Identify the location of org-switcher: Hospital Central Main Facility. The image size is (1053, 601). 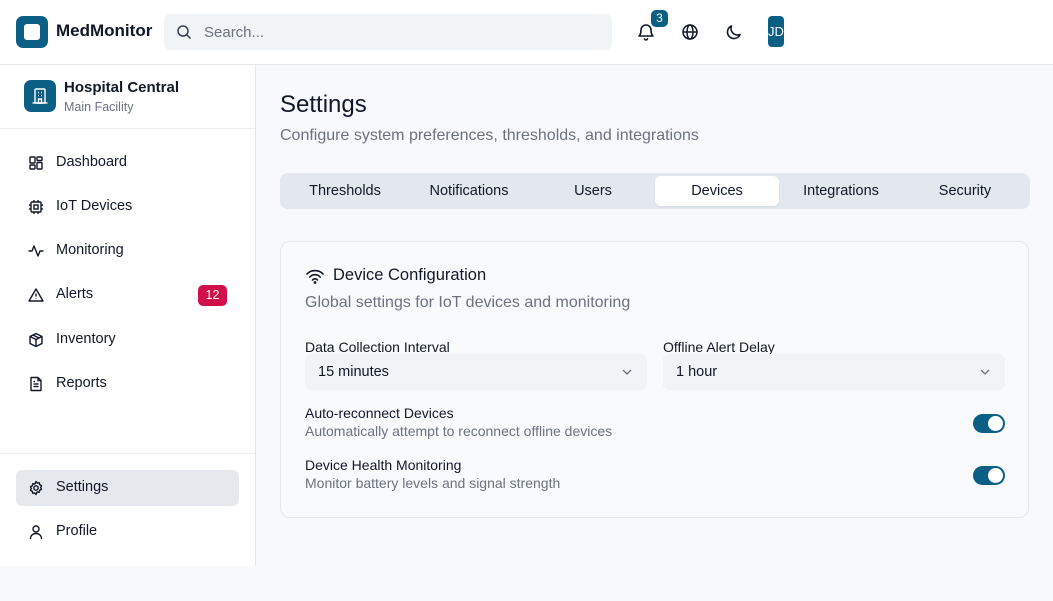
(127, 97).